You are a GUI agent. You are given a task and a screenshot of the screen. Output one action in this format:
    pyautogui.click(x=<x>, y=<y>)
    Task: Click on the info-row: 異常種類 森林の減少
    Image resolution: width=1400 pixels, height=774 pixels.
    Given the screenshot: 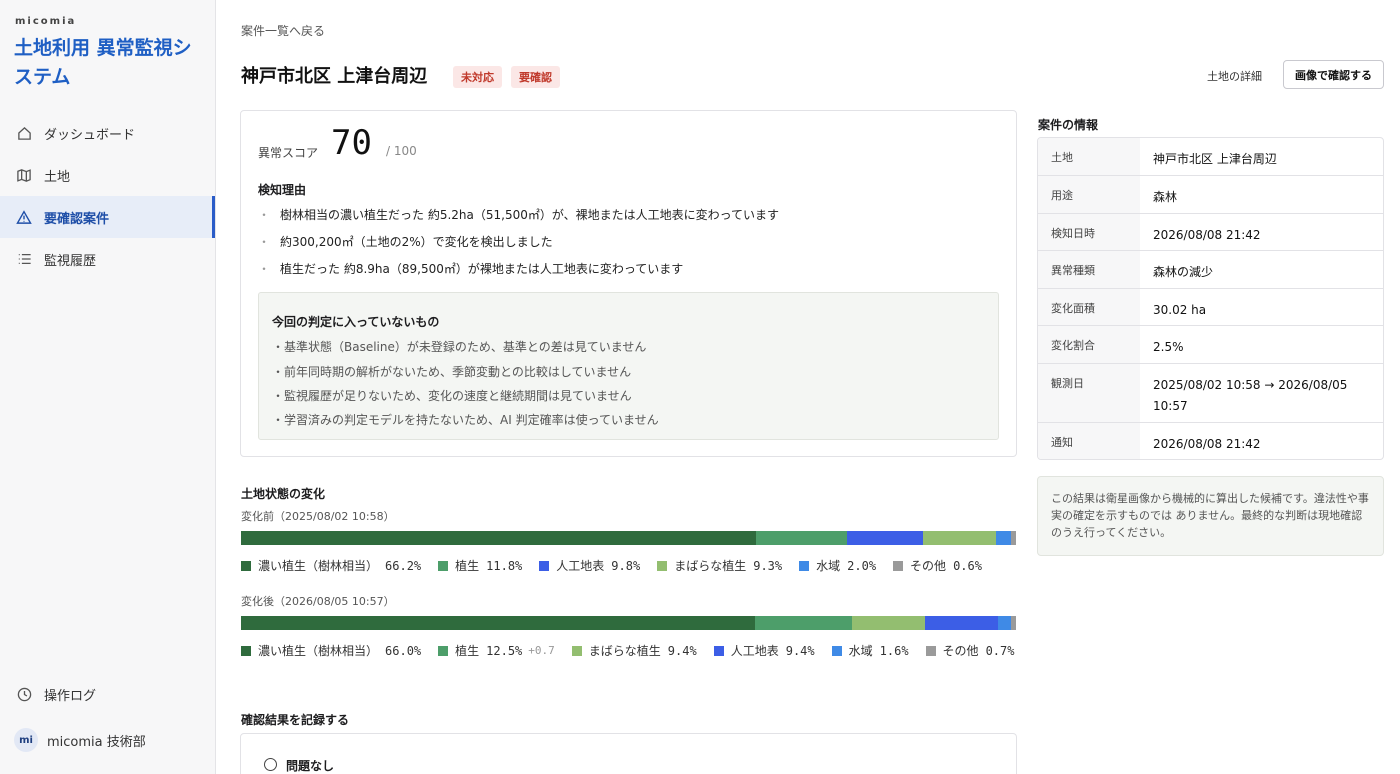 What is the action you would take?
    pyautogui.click(x=1210, y=270)
    